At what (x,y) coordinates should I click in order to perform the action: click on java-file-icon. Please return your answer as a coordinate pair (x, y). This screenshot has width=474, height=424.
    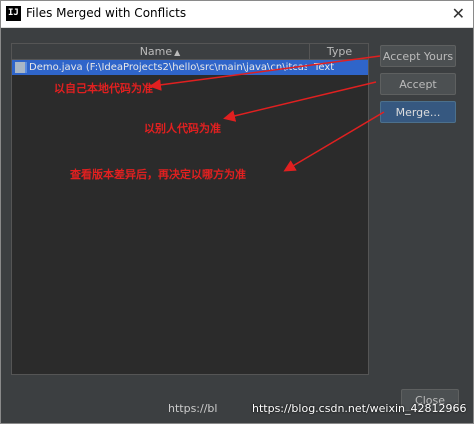
    Looking at the image, I should click on (21, 67).